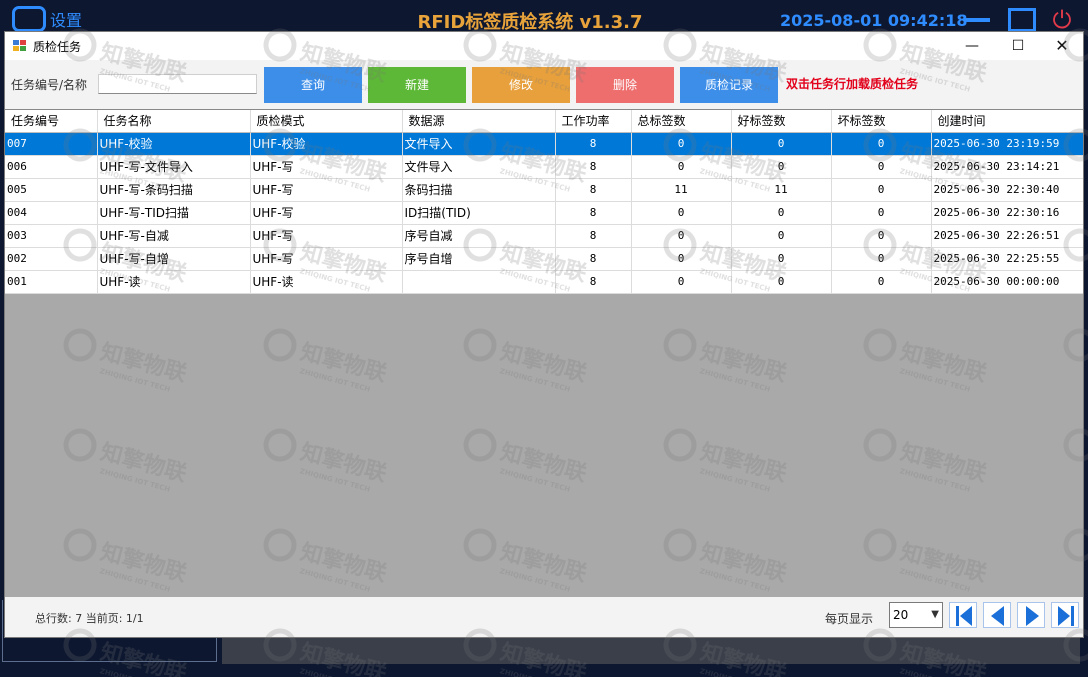 The width and height of the screenshot is (1088, 677). Describe the element at coordinates (729, 85) in the screenshot. I see `records-button: 质检记录` at that location.